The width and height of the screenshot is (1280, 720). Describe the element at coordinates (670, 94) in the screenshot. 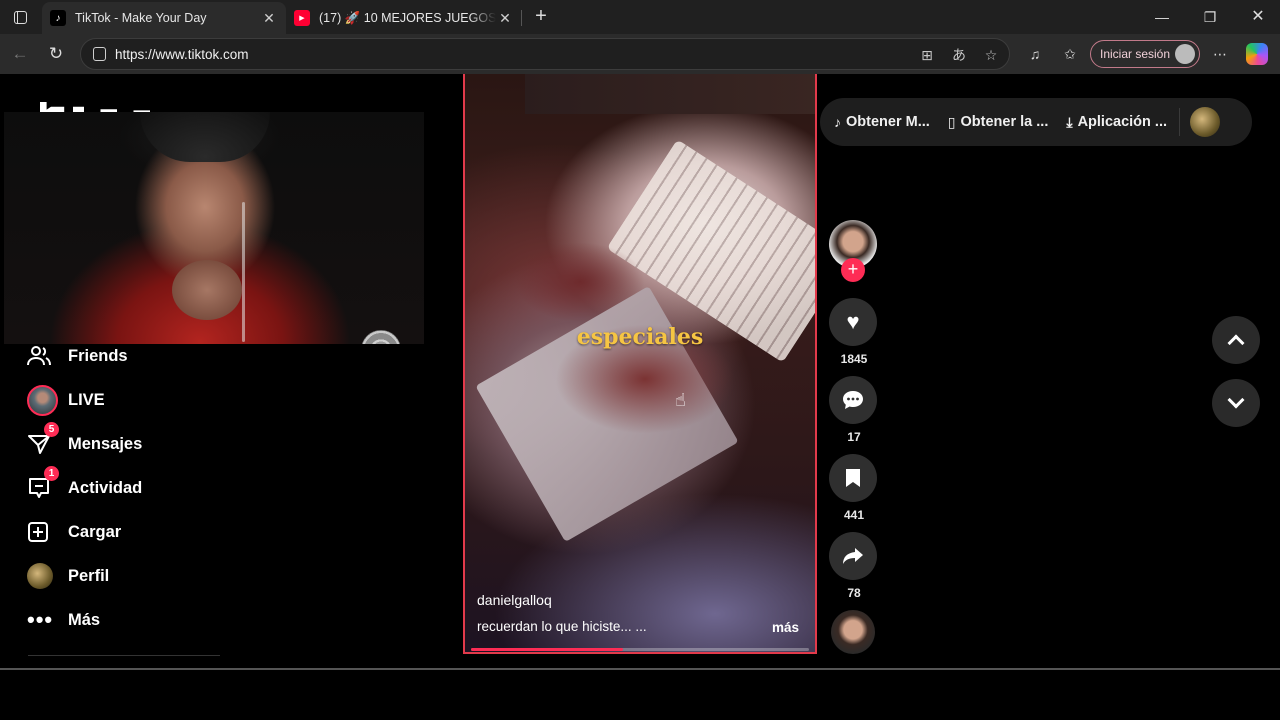

I see `video-desk` at that location.